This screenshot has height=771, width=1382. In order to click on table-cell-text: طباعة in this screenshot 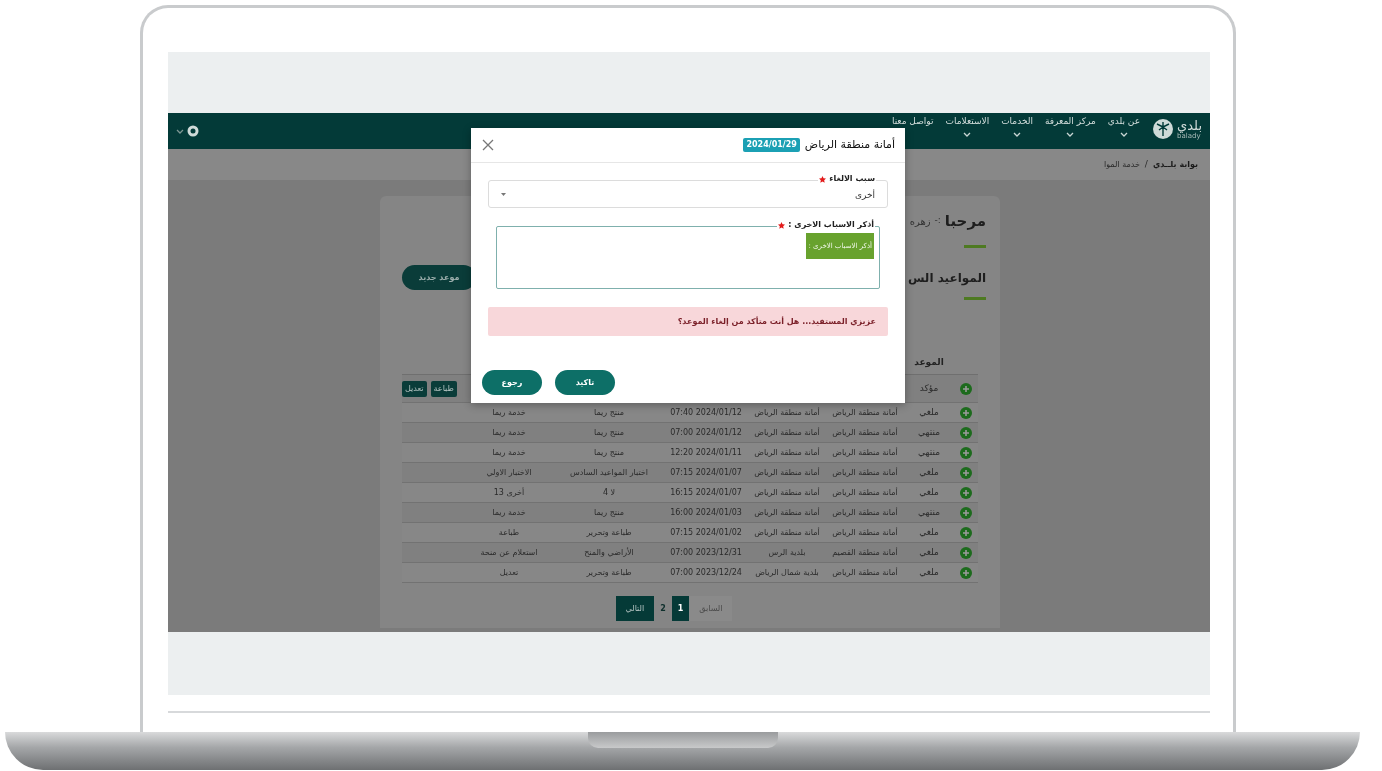, I will do `click(509, 532)`.